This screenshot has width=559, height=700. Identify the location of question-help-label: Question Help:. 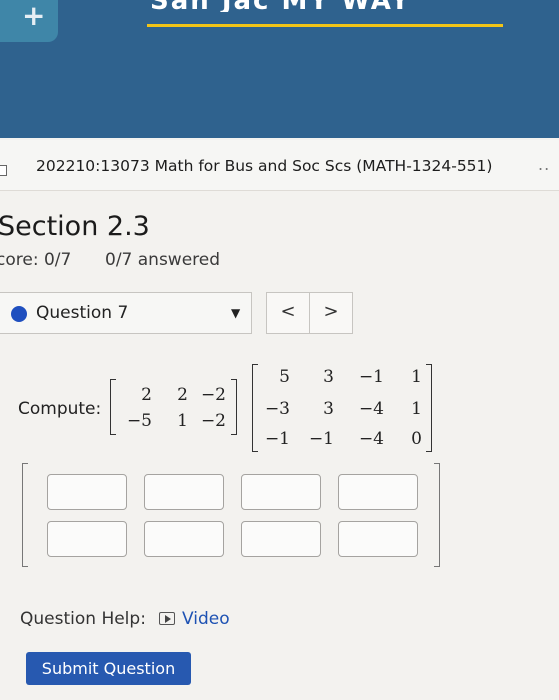
(83, 619).